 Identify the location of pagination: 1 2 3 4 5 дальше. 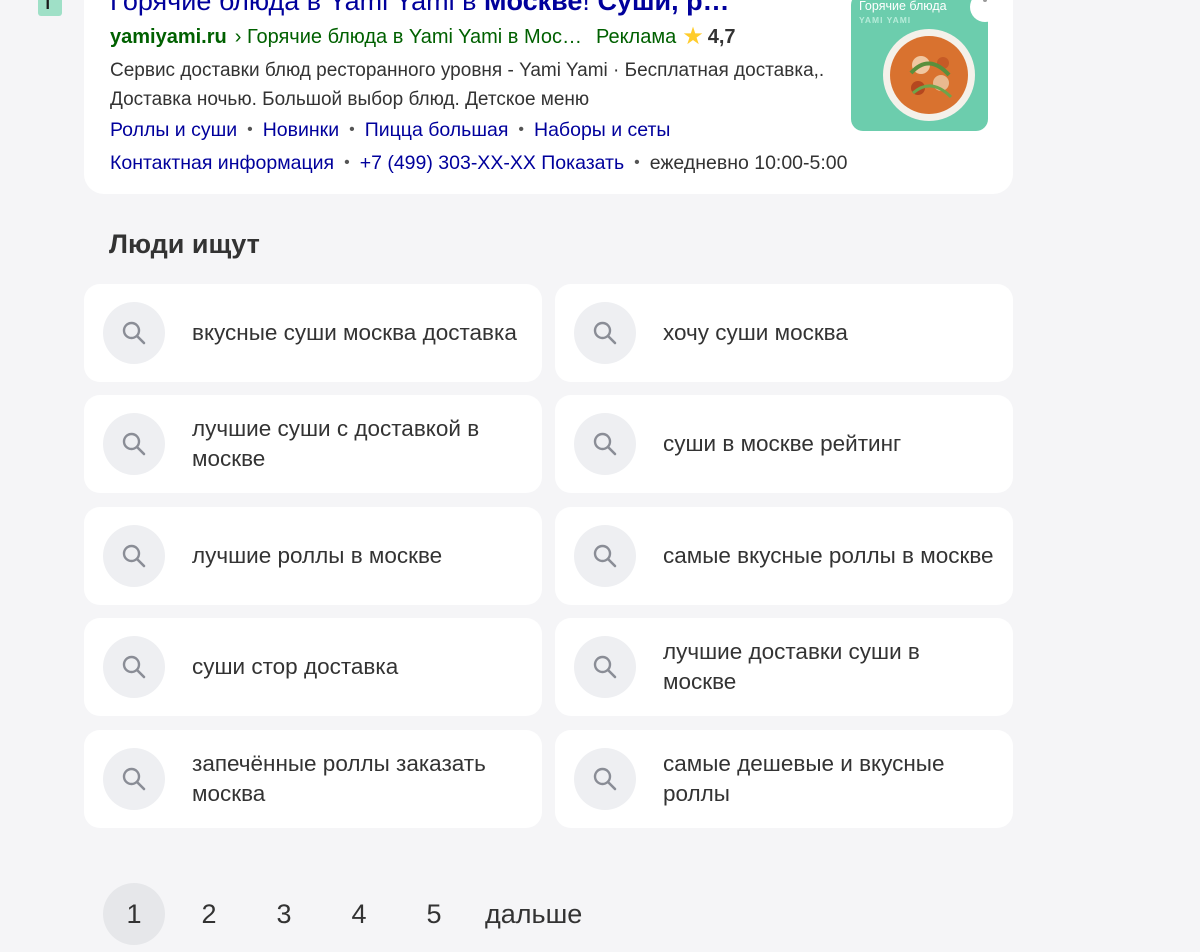
(342, 914).